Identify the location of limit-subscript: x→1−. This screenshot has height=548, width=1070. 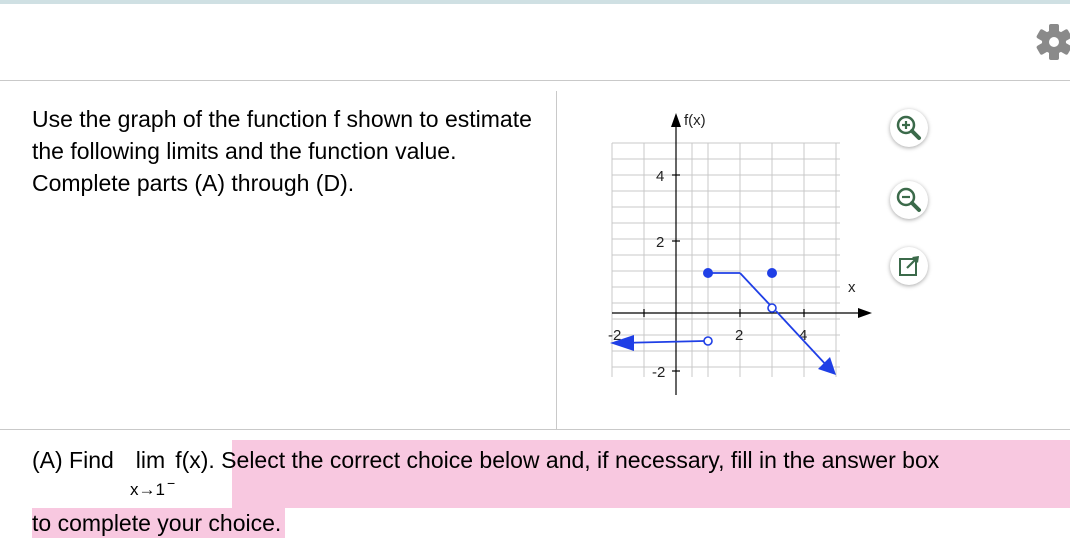
(152, 487).